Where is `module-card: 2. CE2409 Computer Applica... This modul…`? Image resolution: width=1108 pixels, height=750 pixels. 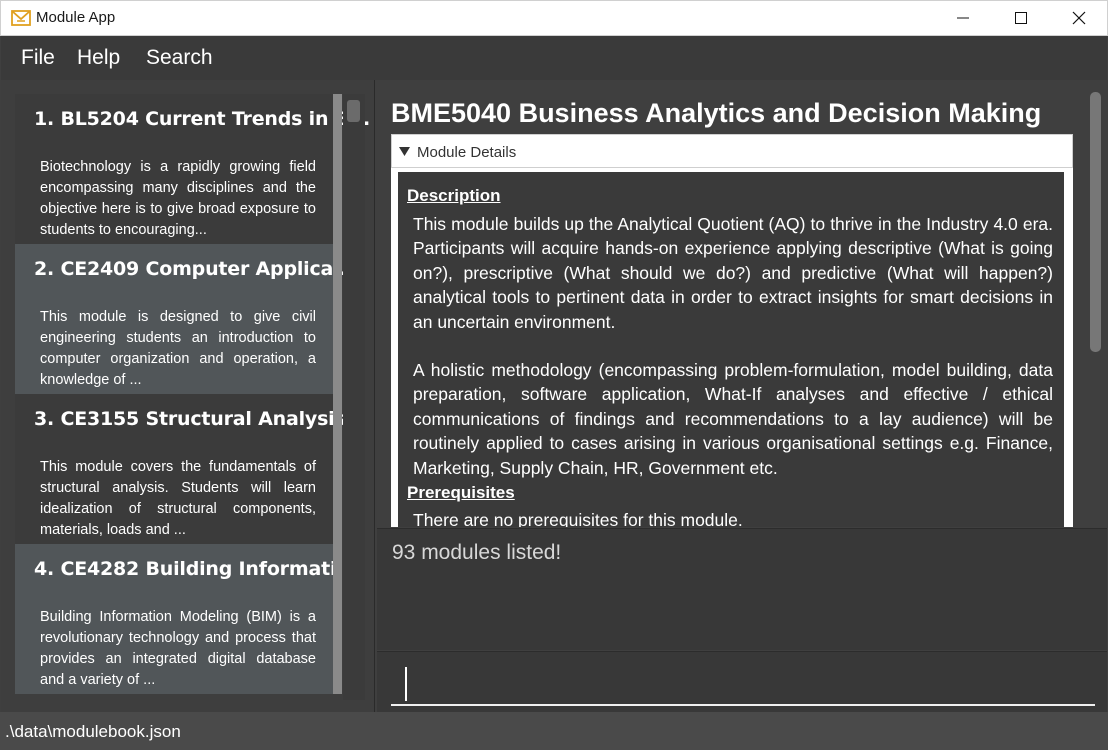
module-card: 2. CE2409 Computer Applica... This modul… is located at coordinates (184, 319).